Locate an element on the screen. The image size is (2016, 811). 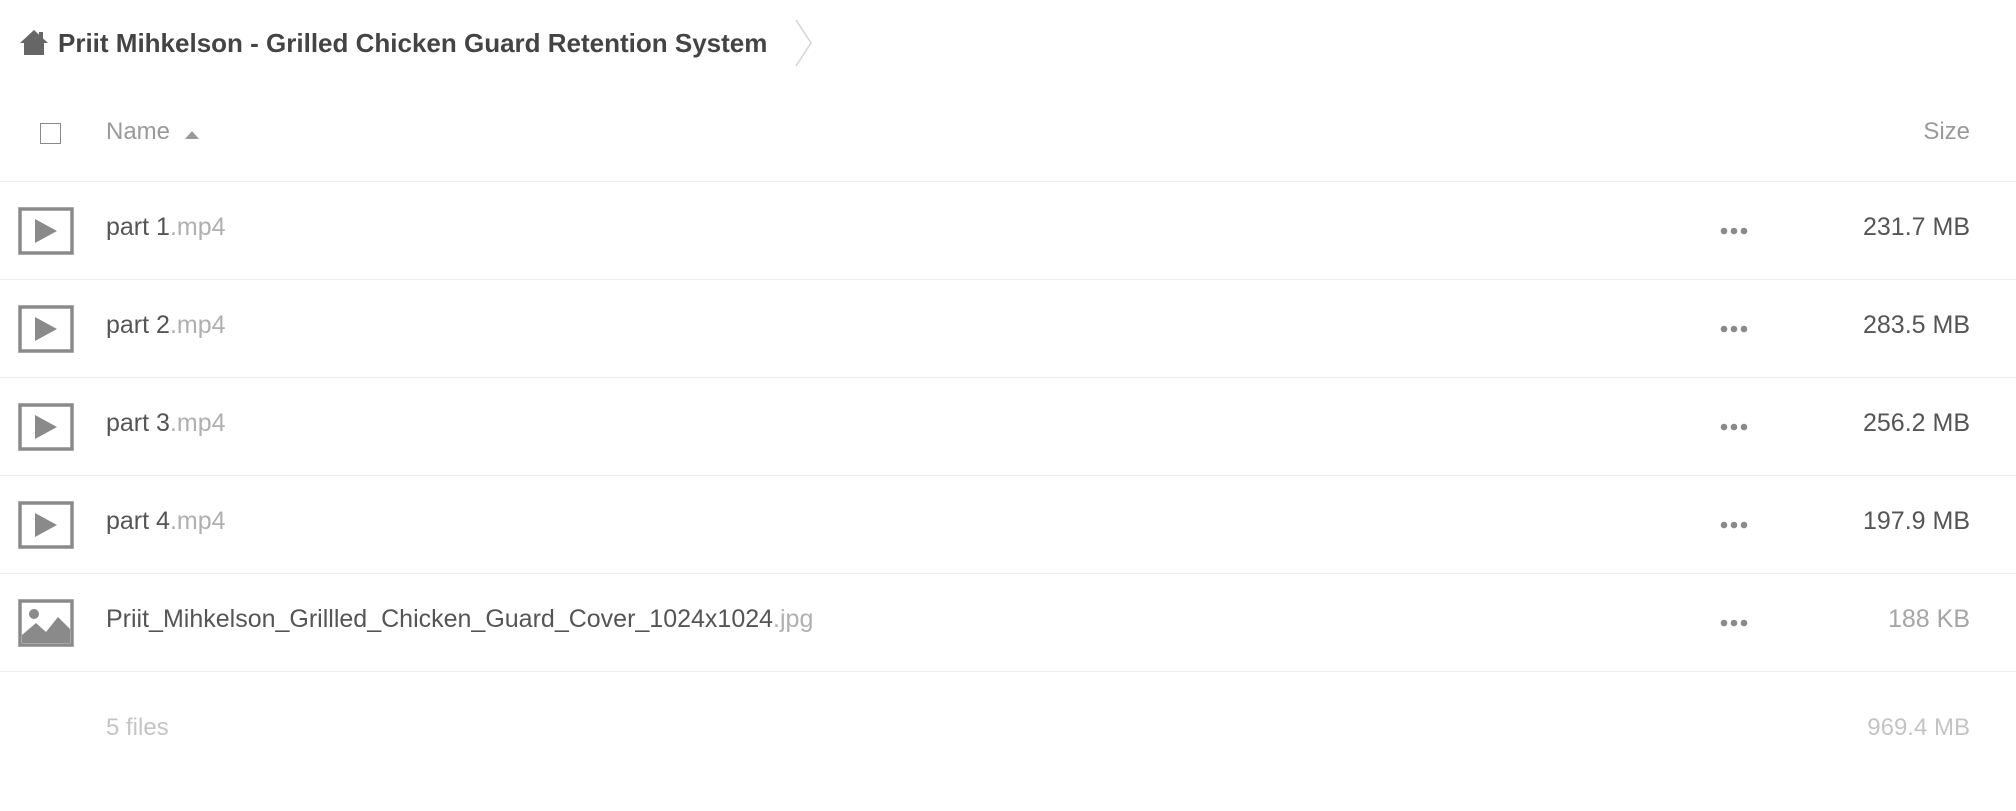
sort-ascending-icon is located at coordinates (192, 133).